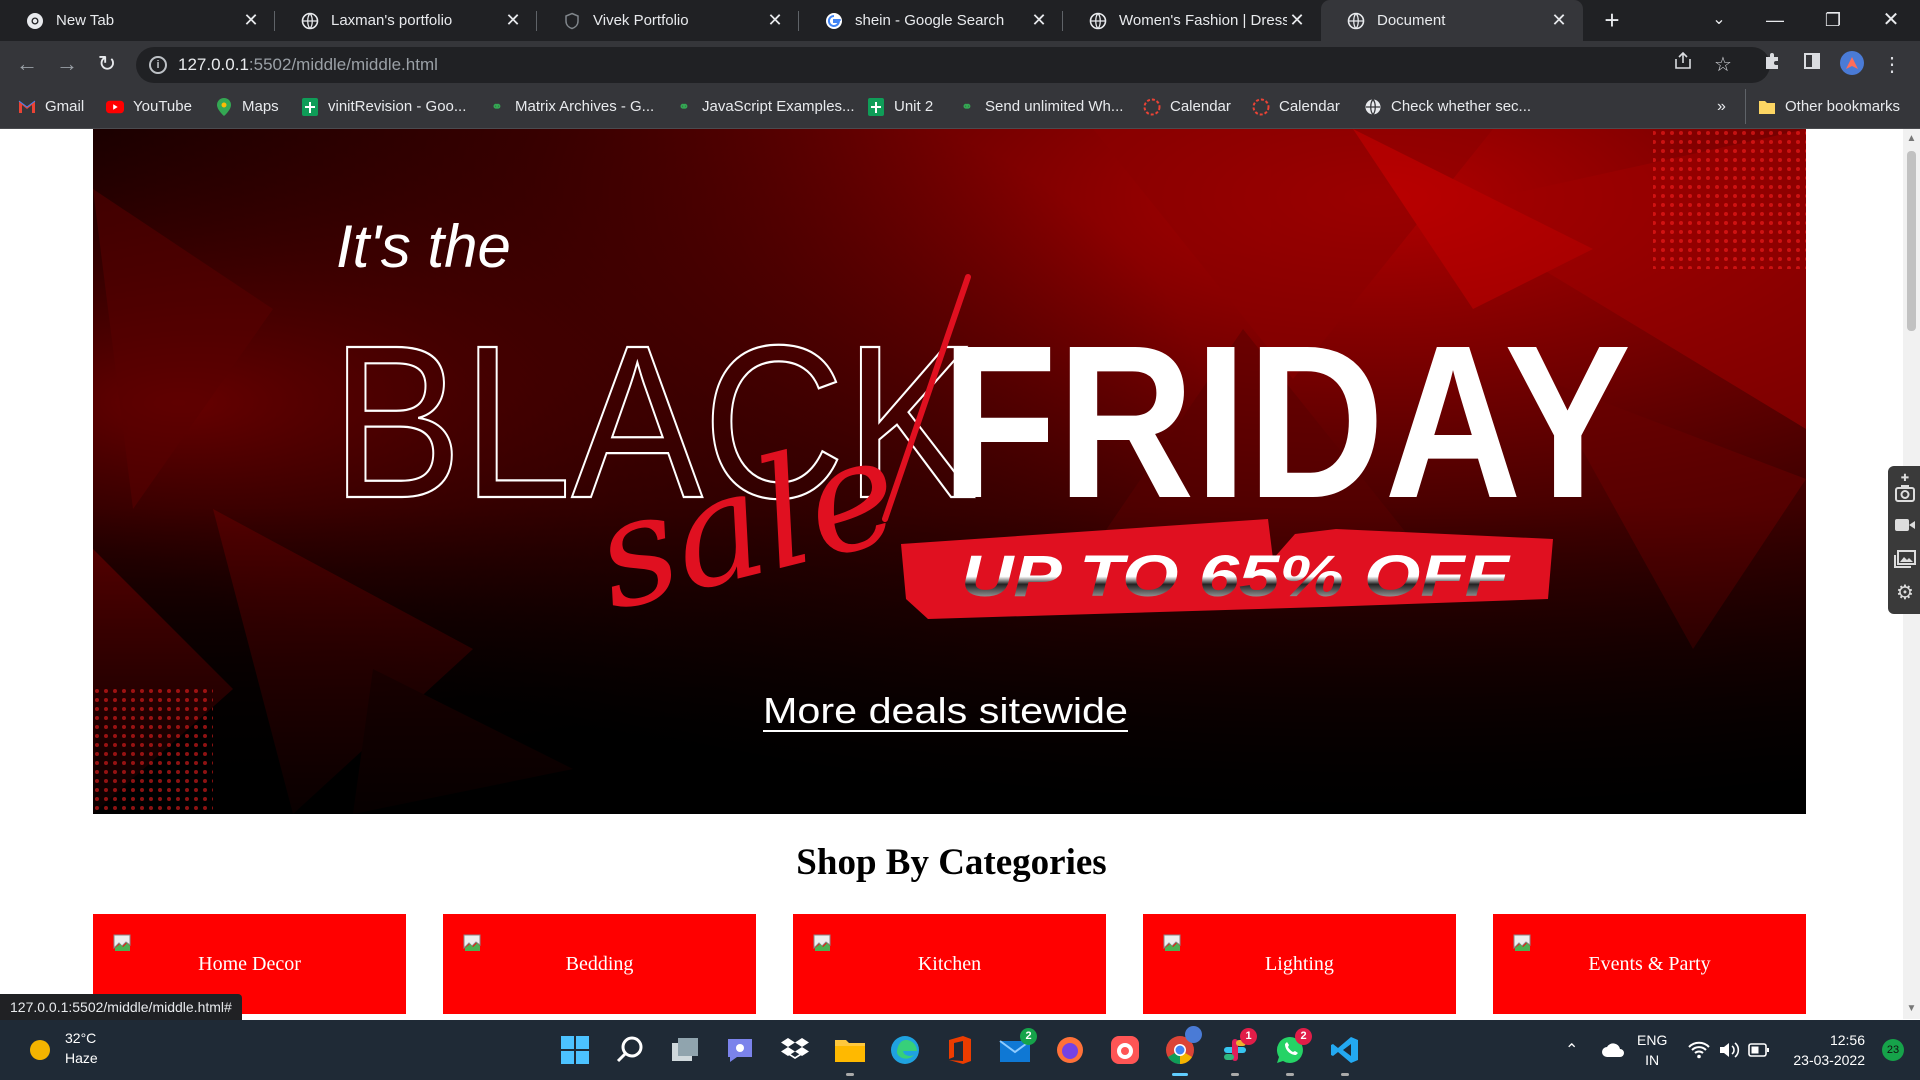  Describe the element at coordinates (51, 106) in the screenshot. I see `bookmark-gmail: Gmail` at that location.